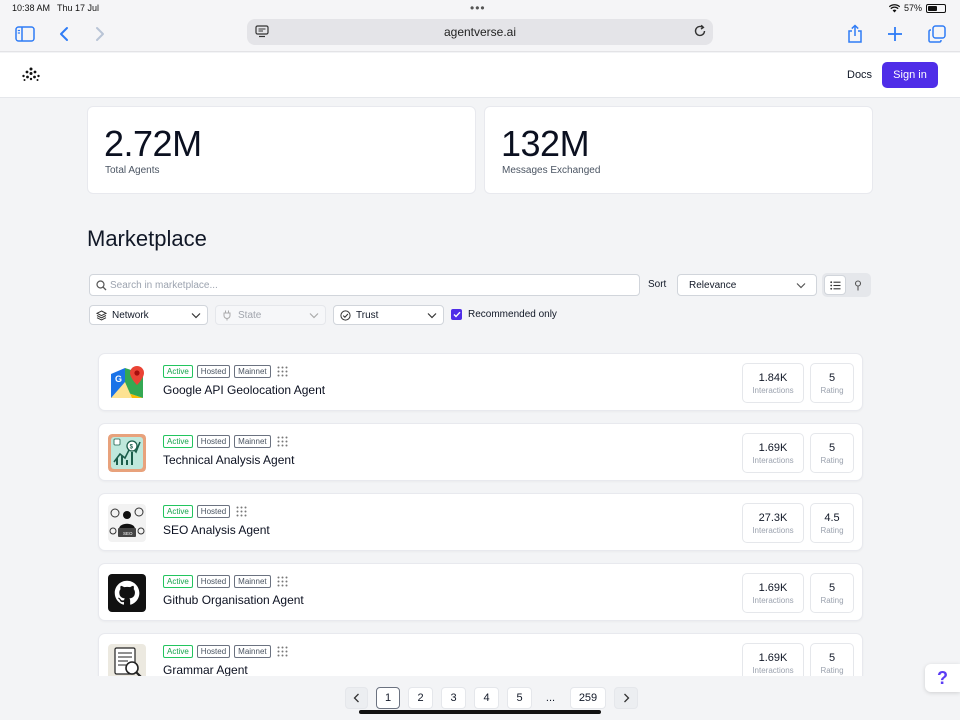  What do you see at coordinates (281, 150) in the screenshot?
I see `stat-card-total-agents: 2.72M Total Agents` at bounding box center [281, 150].